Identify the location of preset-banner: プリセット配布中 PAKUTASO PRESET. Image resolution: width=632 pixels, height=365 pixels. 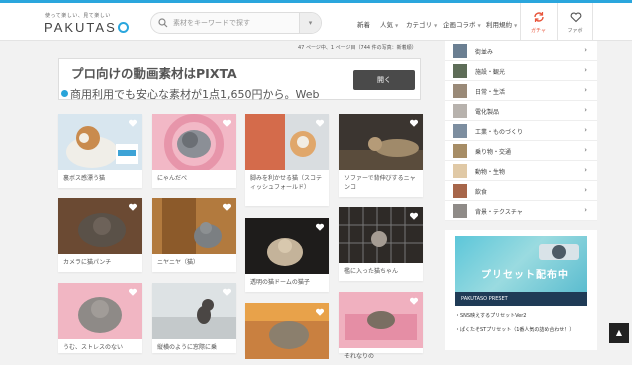
(521, 271).